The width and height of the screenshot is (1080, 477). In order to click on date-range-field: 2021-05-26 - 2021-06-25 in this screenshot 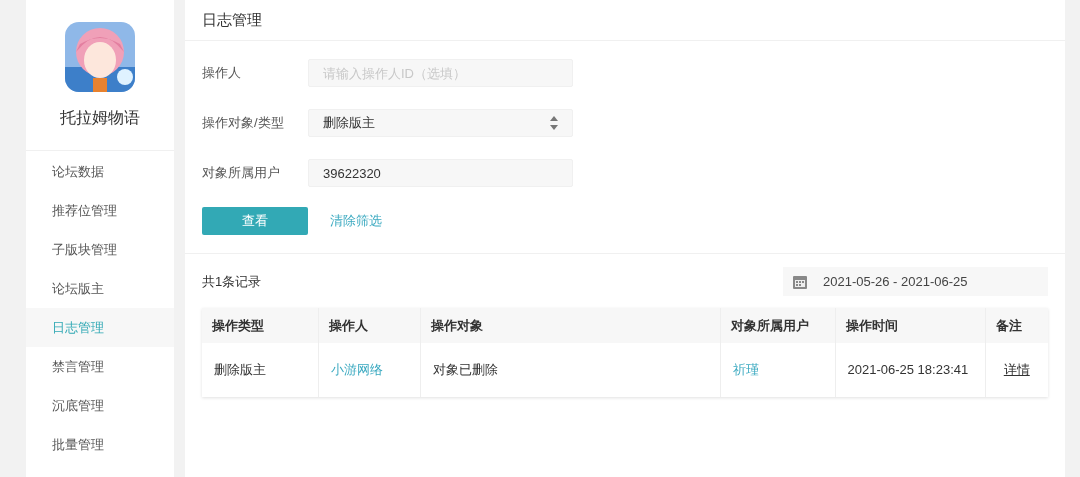, I will do `click(915, 281)`.